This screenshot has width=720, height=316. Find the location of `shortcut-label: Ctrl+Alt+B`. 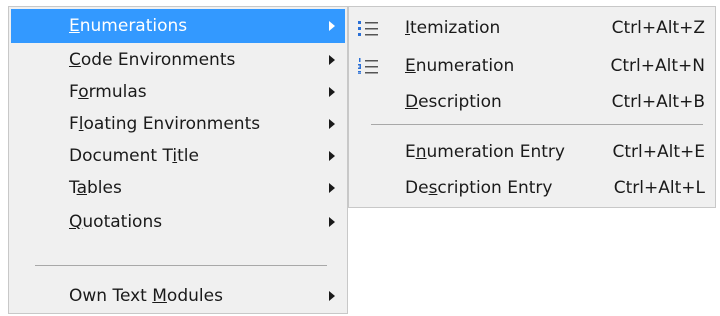

shortcut-label: Ctrl+Alt+B is located at coordinates (658, 102).